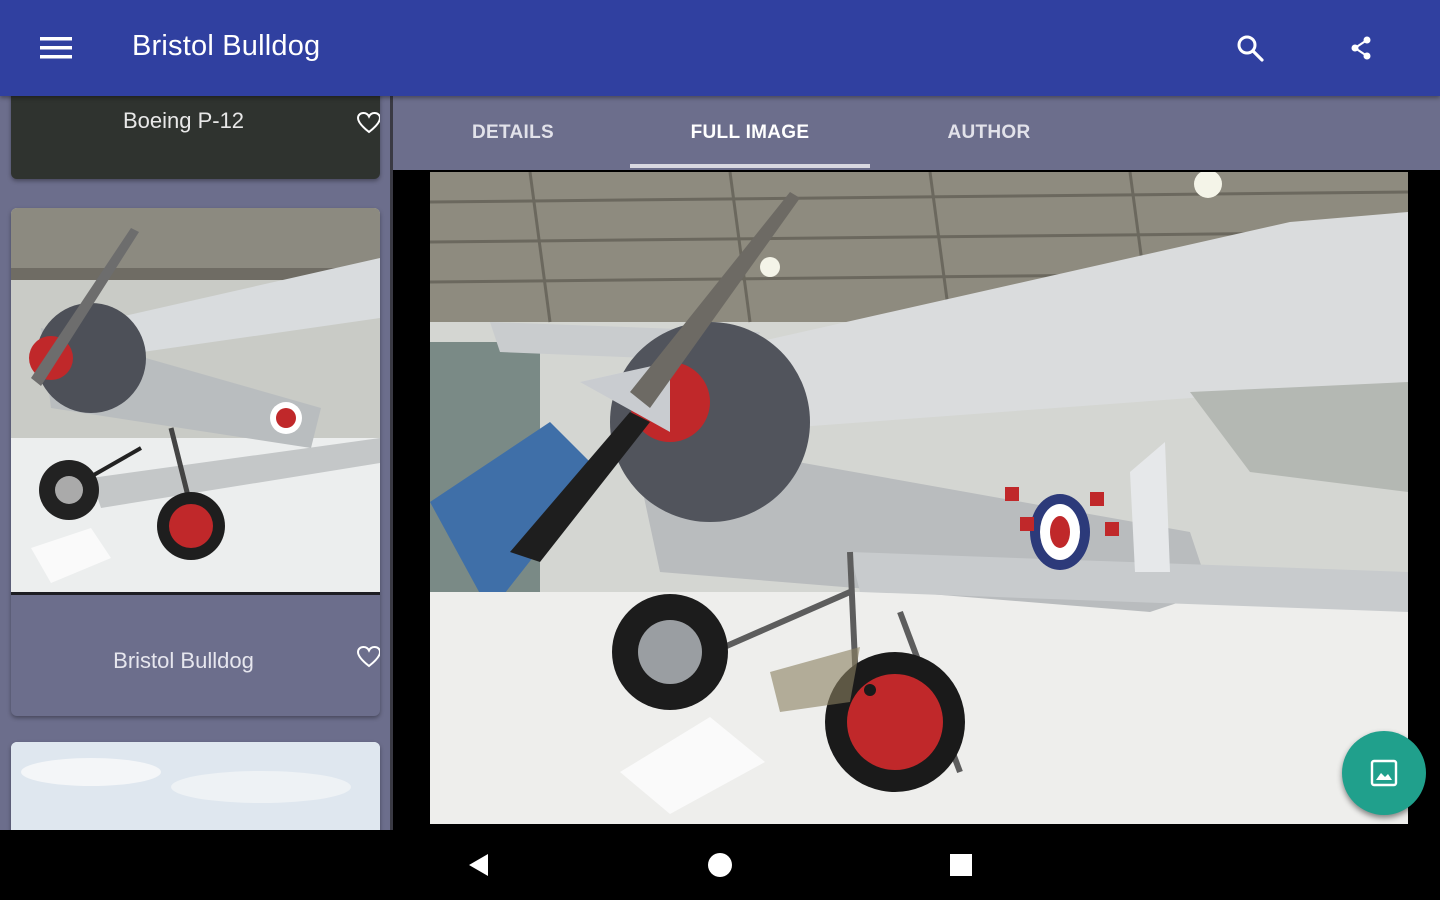 The height and width of the screenshot is (900, 1440). I want to click on app-bar: Bristol Bulldog, so click(720, 48).